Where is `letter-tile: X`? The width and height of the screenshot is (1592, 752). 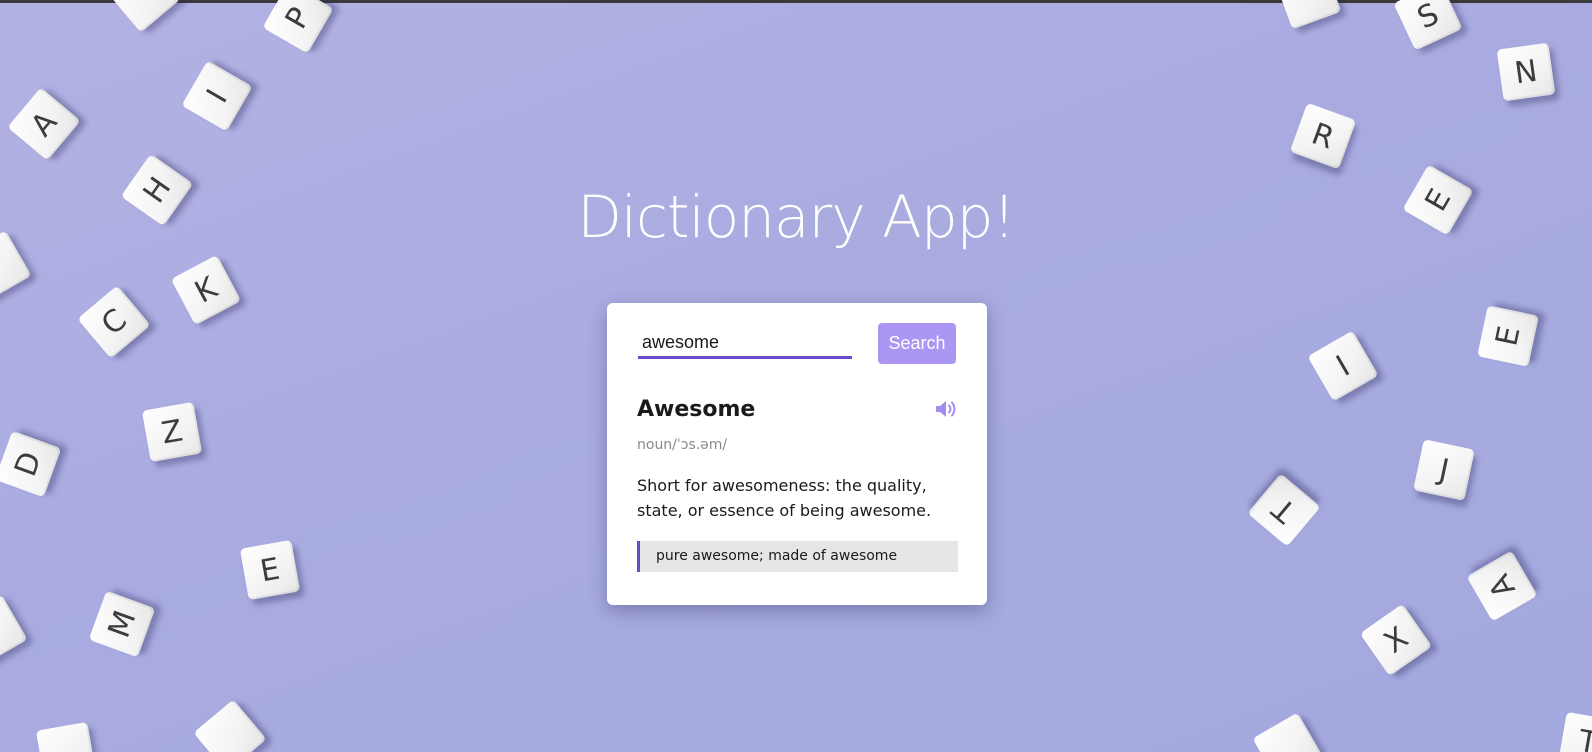 letter-tile: X is located at coordinates (1396, 640).